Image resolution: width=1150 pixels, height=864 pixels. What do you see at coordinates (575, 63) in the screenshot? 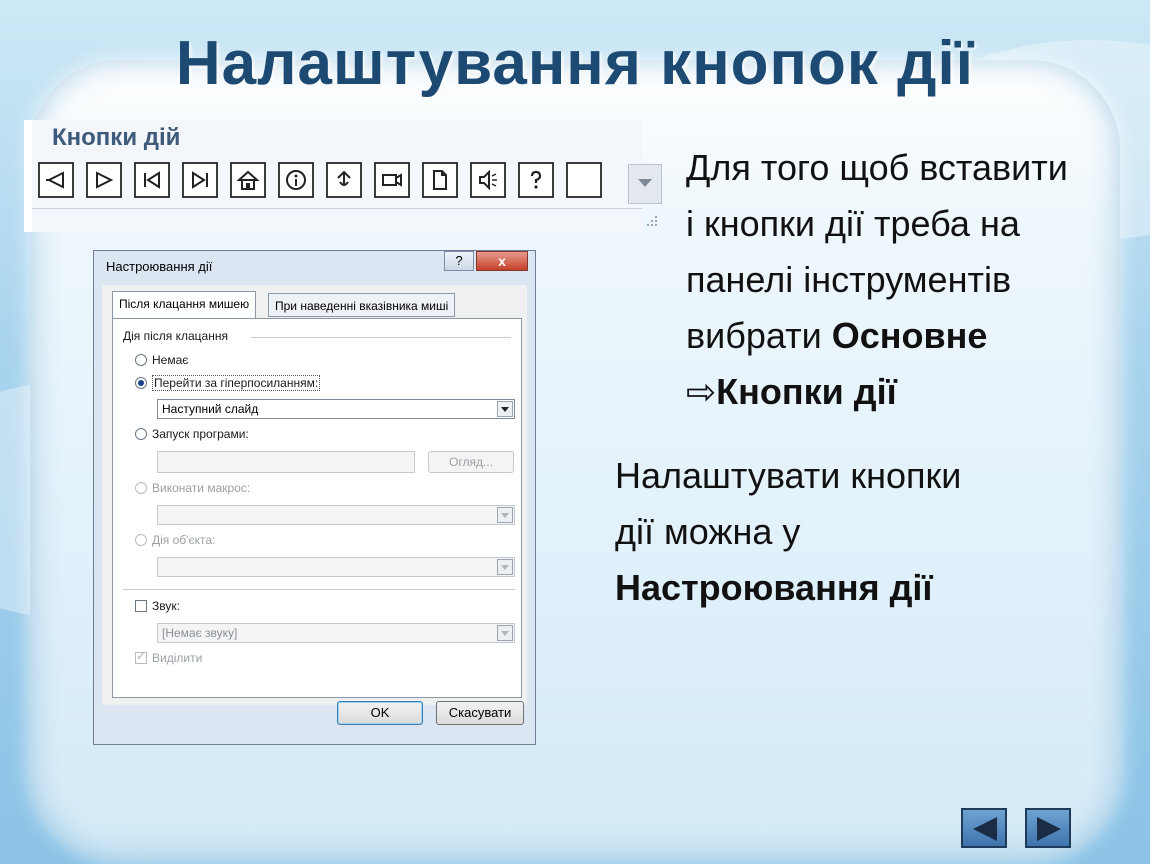
I see `slide-title: Налаштування кнопок дії` at bounding box center [575, 63].